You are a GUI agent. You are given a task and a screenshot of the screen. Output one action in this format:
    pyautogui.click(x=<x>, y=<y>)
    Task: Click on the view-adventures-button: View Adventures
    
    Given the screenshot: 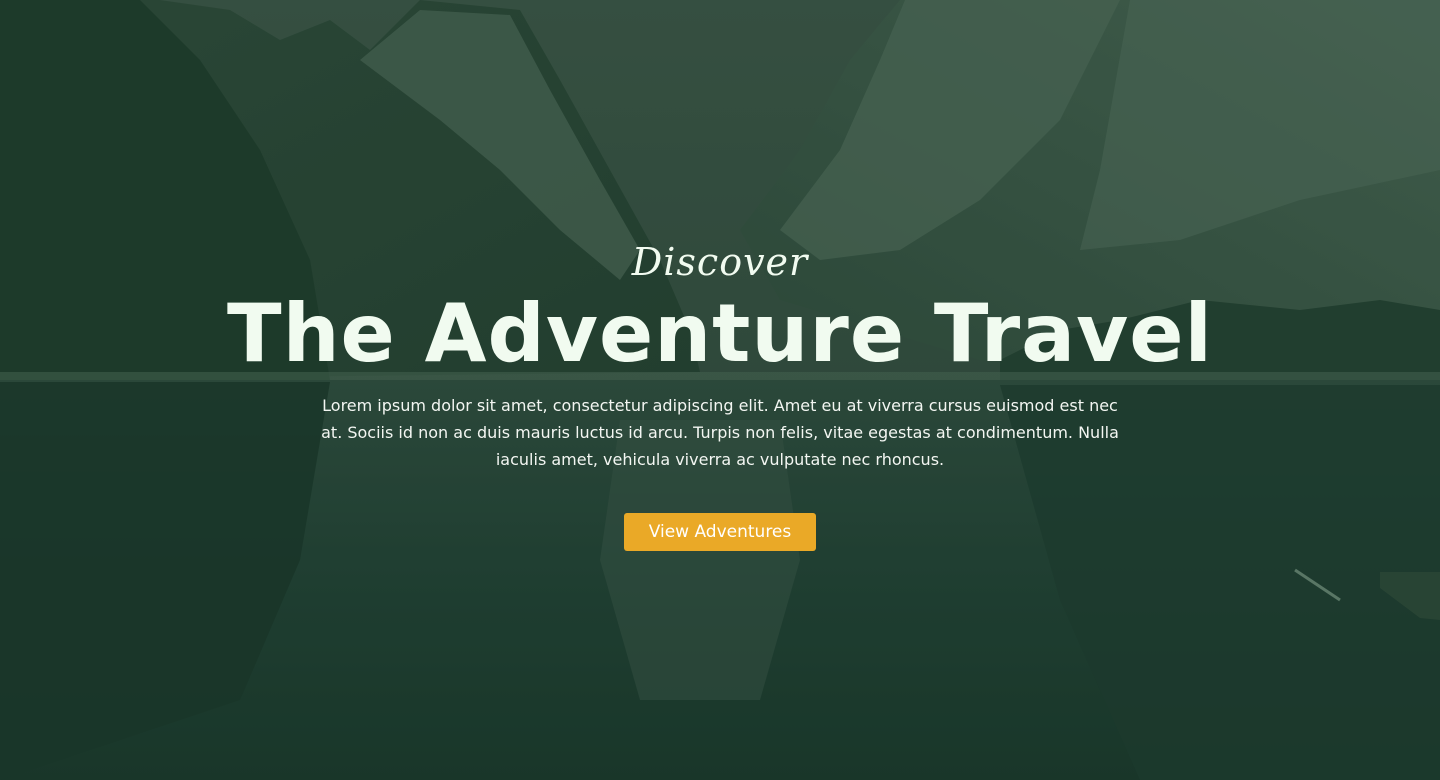 What is the action you would take?
    pyautogui.click(x=720, y=532)
    